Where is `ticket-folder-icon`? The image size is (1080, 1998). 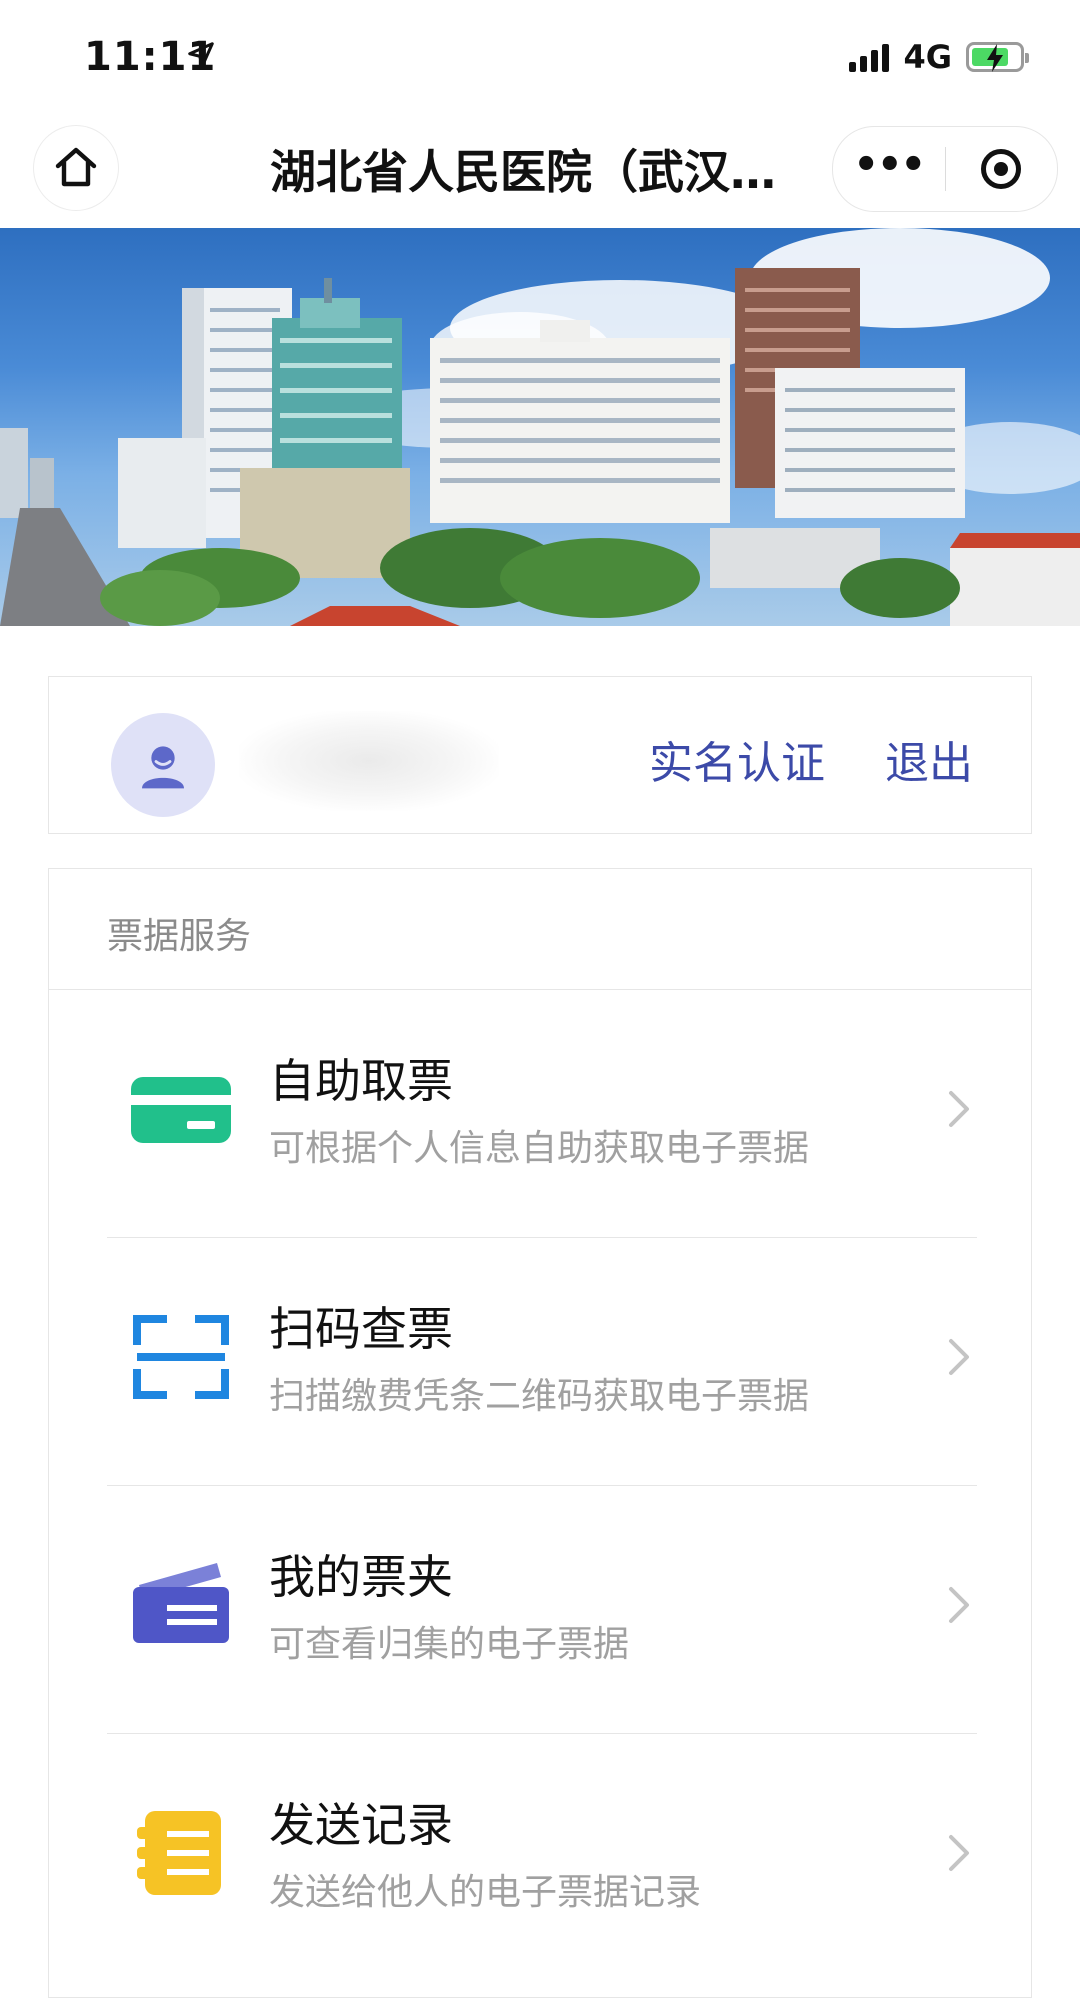
ticket-folder-icon is located at coordinates (181, 1603).